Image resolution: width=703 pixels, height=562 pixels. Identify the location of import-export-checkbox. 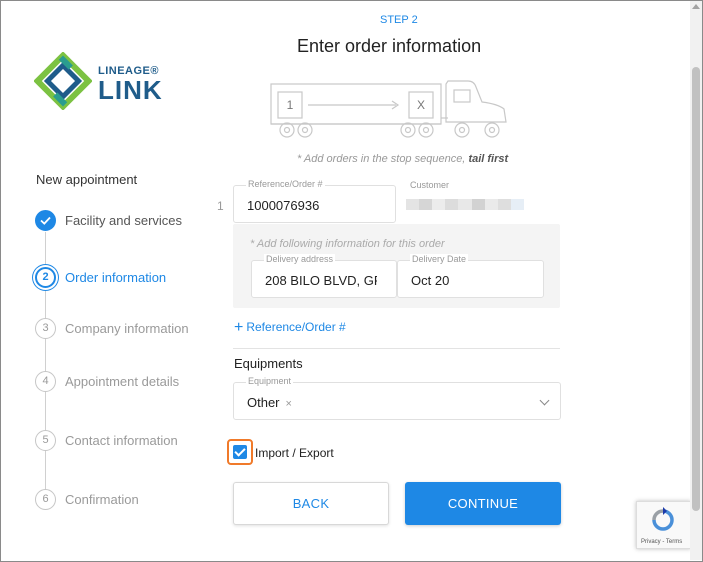
(240, 452).